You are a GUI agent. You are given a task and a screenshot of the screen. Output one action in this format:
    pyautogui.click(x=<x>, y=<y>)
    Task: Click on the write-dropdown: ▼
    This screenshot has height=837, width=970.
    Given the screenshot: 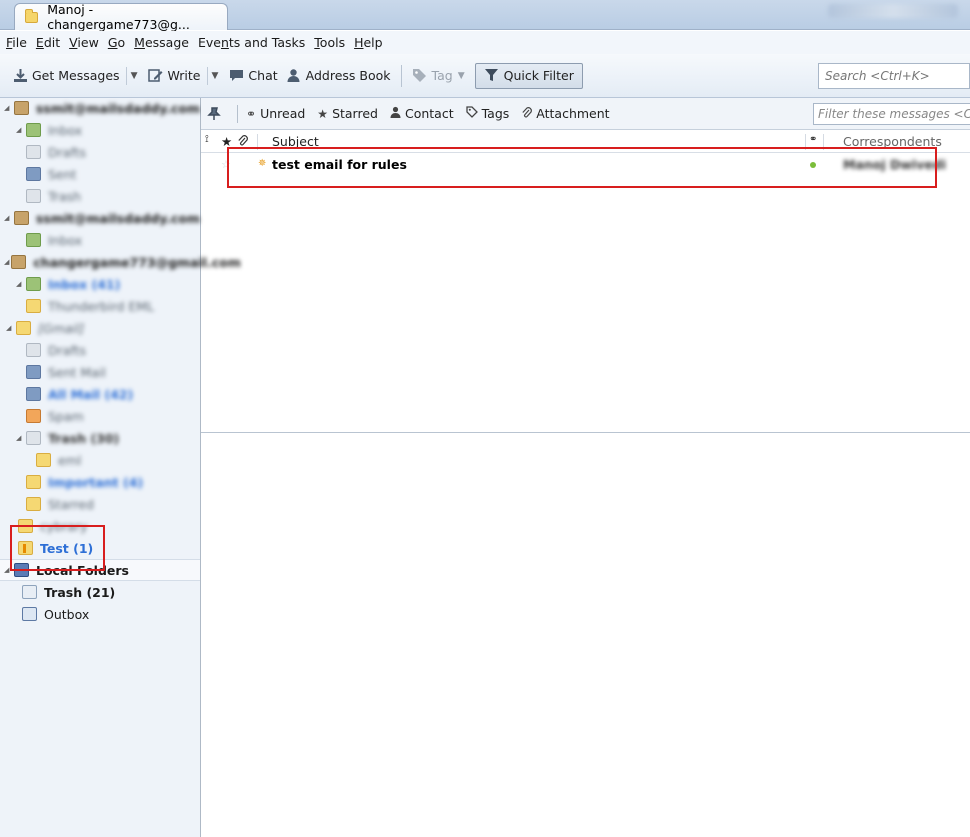 What is the action you would take?
    pyautogui.click(x=212, y=75)
    